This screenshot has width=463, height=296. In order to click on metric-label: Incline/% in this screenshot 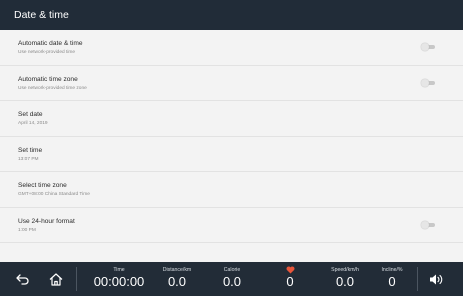, I will do `click(392, 270)`.